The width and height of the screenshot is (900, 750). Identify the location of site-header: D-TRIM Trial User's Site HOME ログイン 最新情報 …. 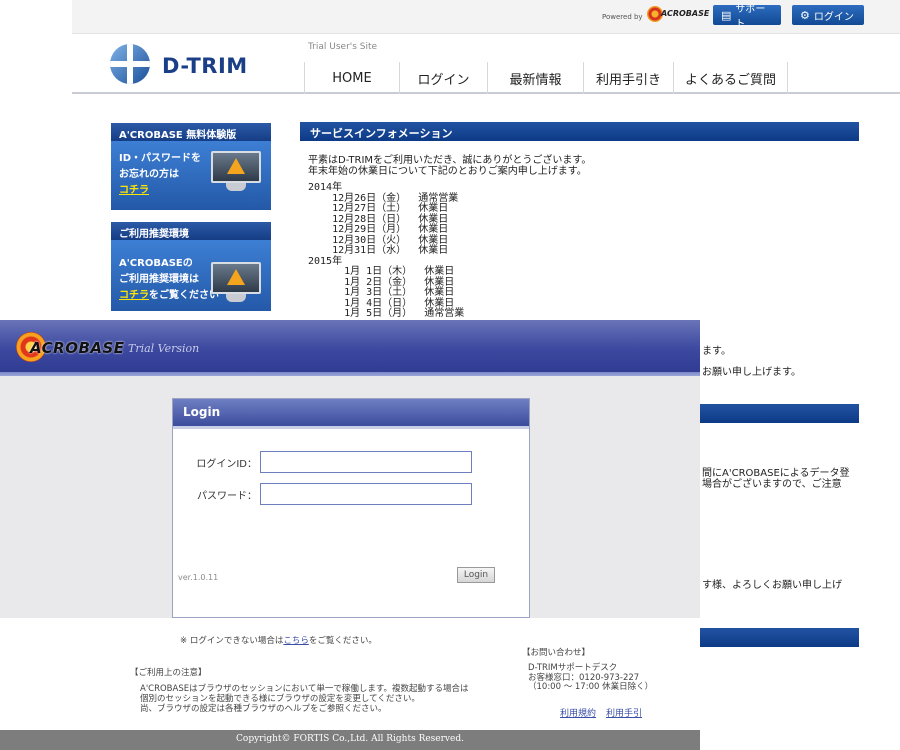
(486, 64).